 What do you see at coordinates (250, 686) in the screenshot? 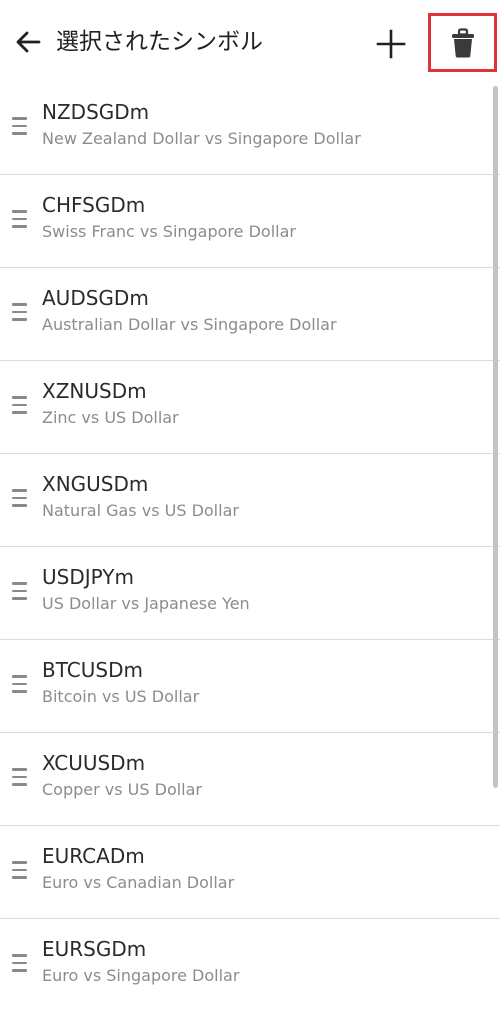
I see `symbol-list-item: BTCUSDm Bitcoin vs US Dollar` at bounding box center [250, 686].